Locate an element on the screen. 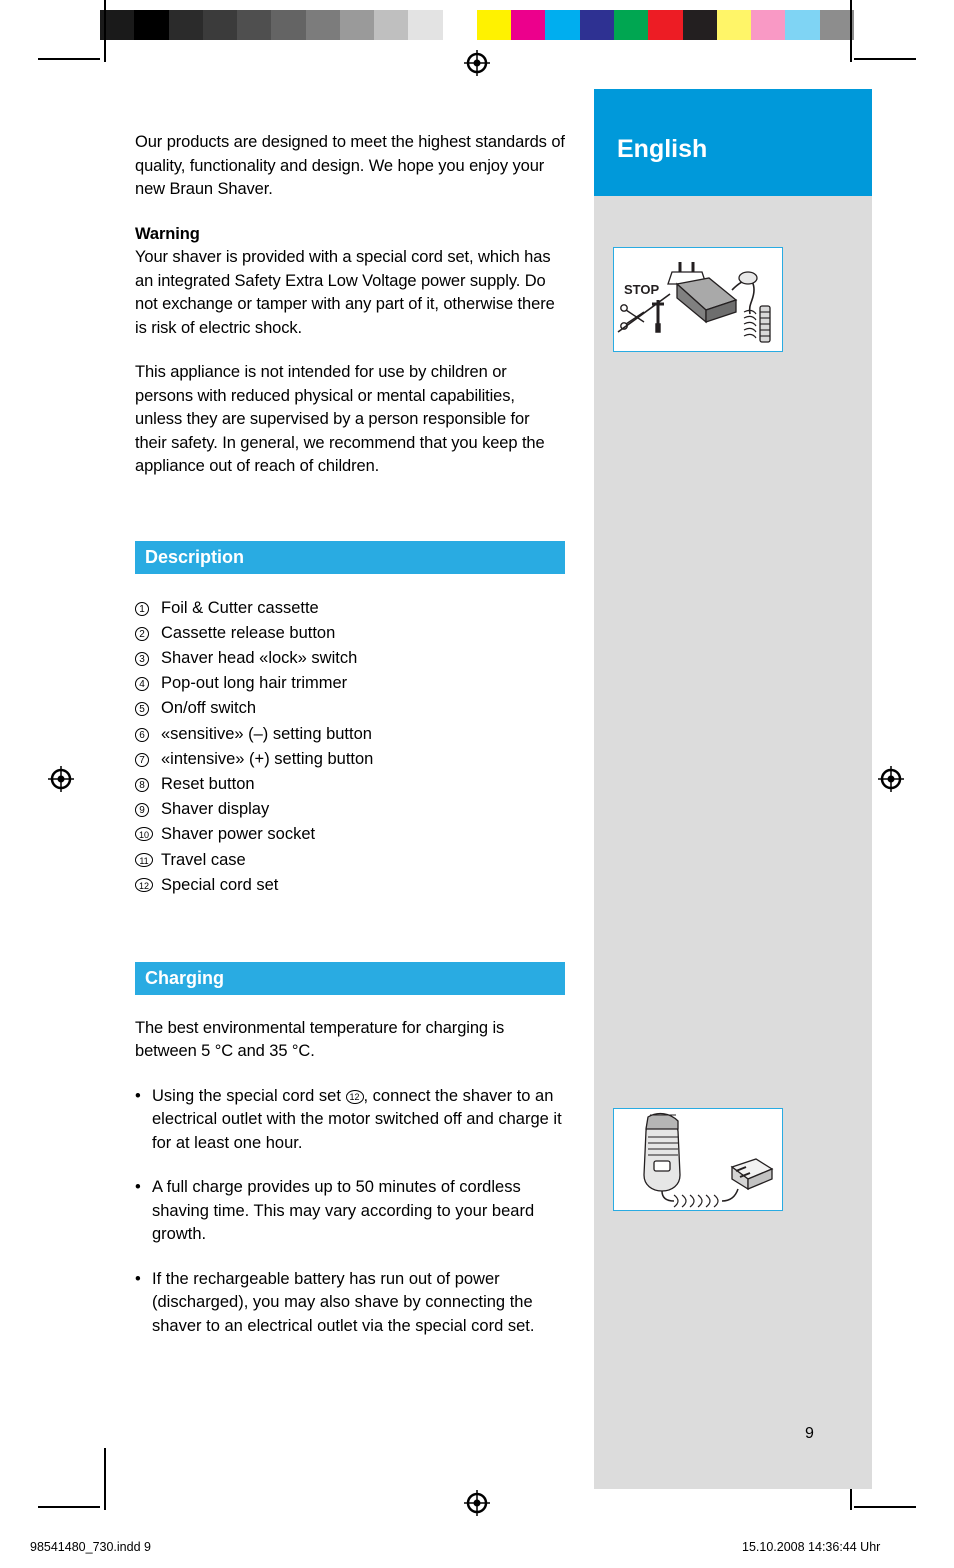 This screenshot has width=954, height=1568. description-item-label: Shaver display is located at coordinates (215, 809).